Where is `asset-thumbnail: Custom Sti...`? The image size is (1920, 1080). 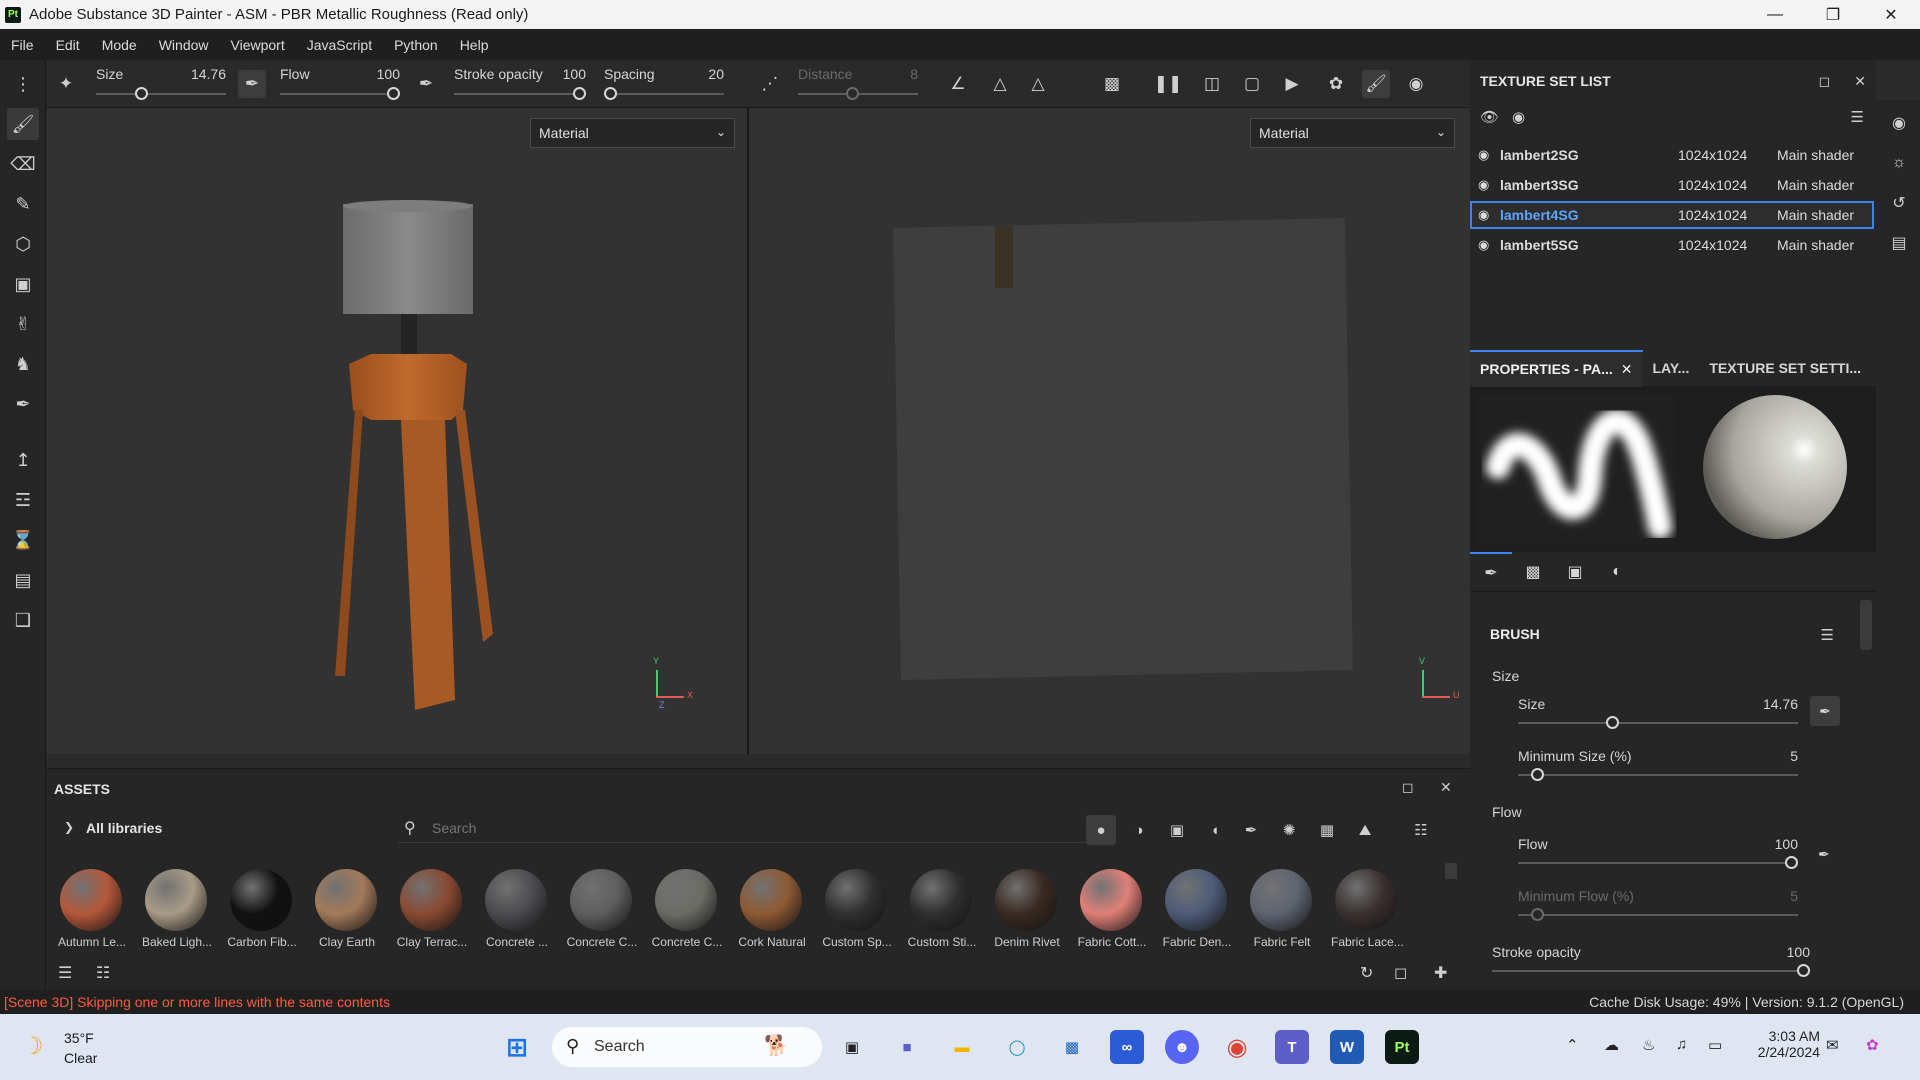 asset-thumbnail: Custom Sti... is located at coordinates (942, 913).